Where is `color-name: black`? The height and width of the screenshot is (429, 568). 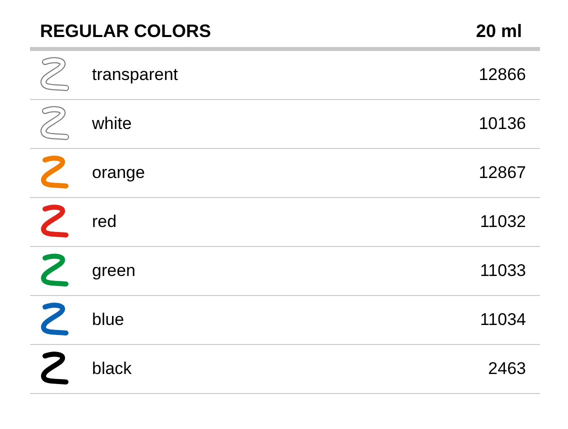
color-name: black is located at coordinates (112, 369).